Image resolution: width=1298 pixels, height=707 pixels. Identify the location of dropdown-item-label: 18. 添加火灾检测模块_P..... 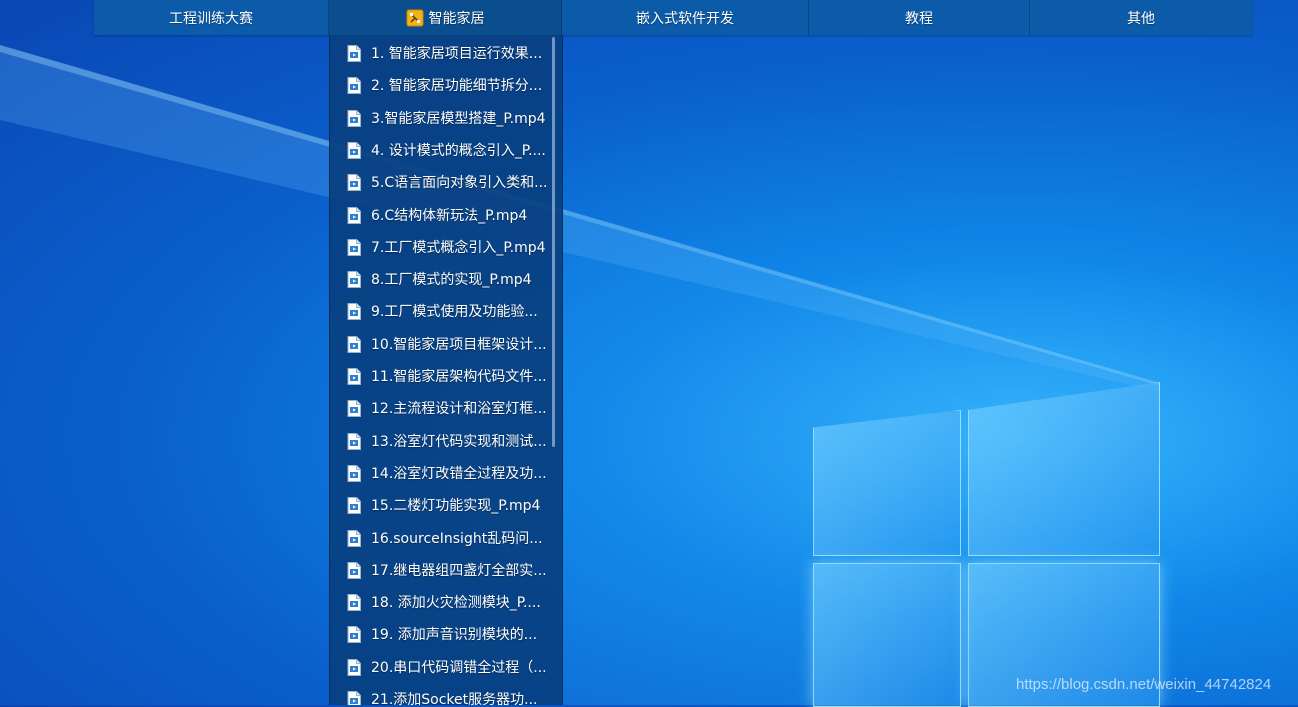
(456, 603).